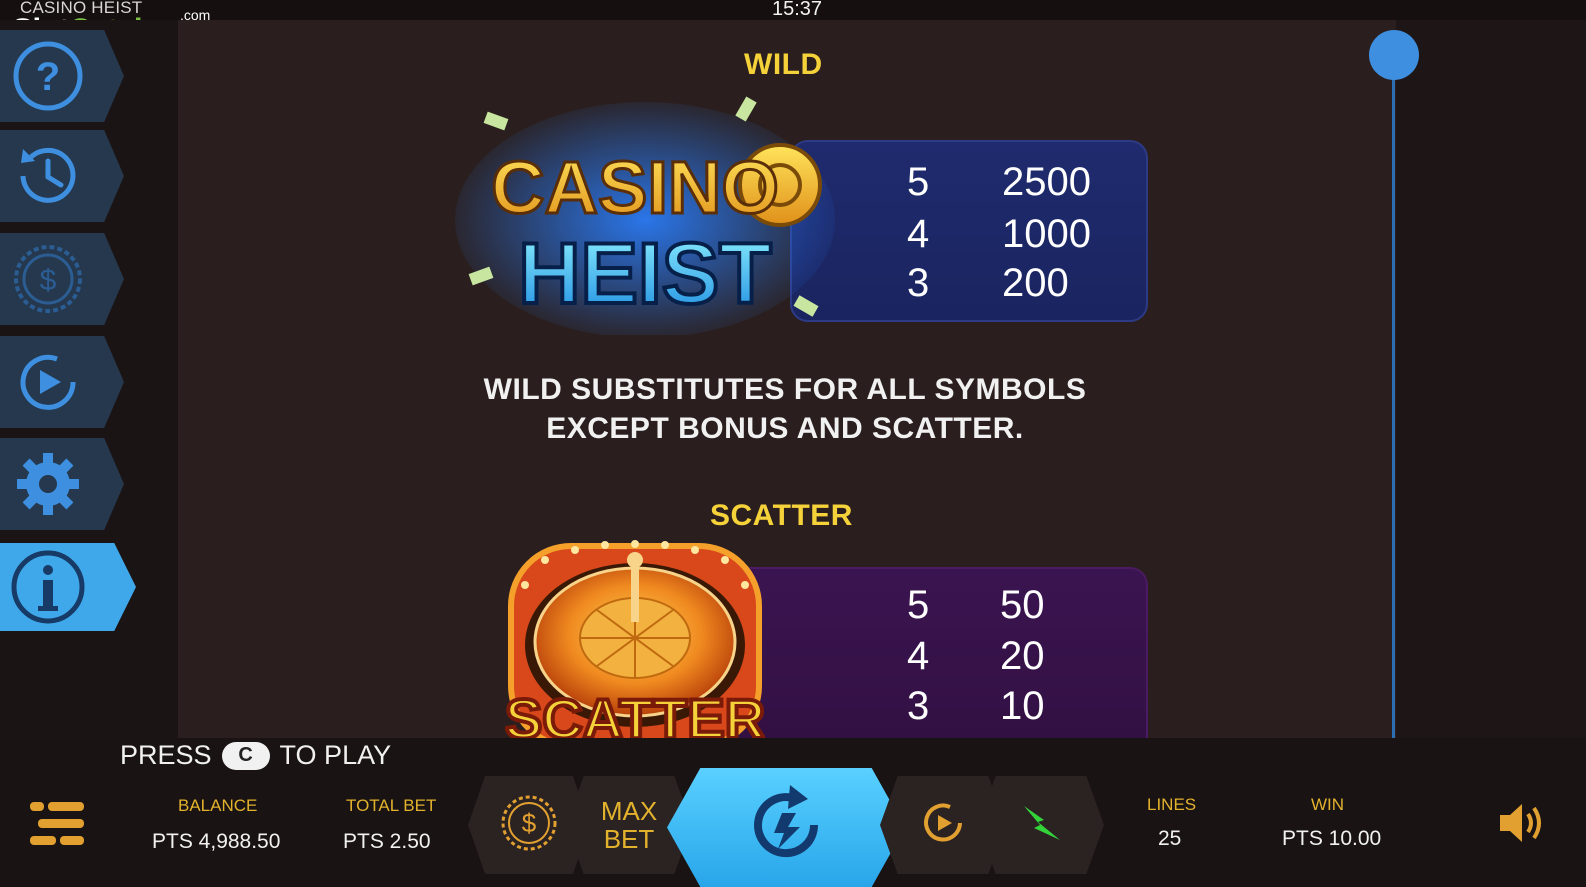 The width and height of the screenshot is (1586, 887). Describe the element at coordinates (635, 187) in the screenshot. I see `svg-text: CASINO` at that location.